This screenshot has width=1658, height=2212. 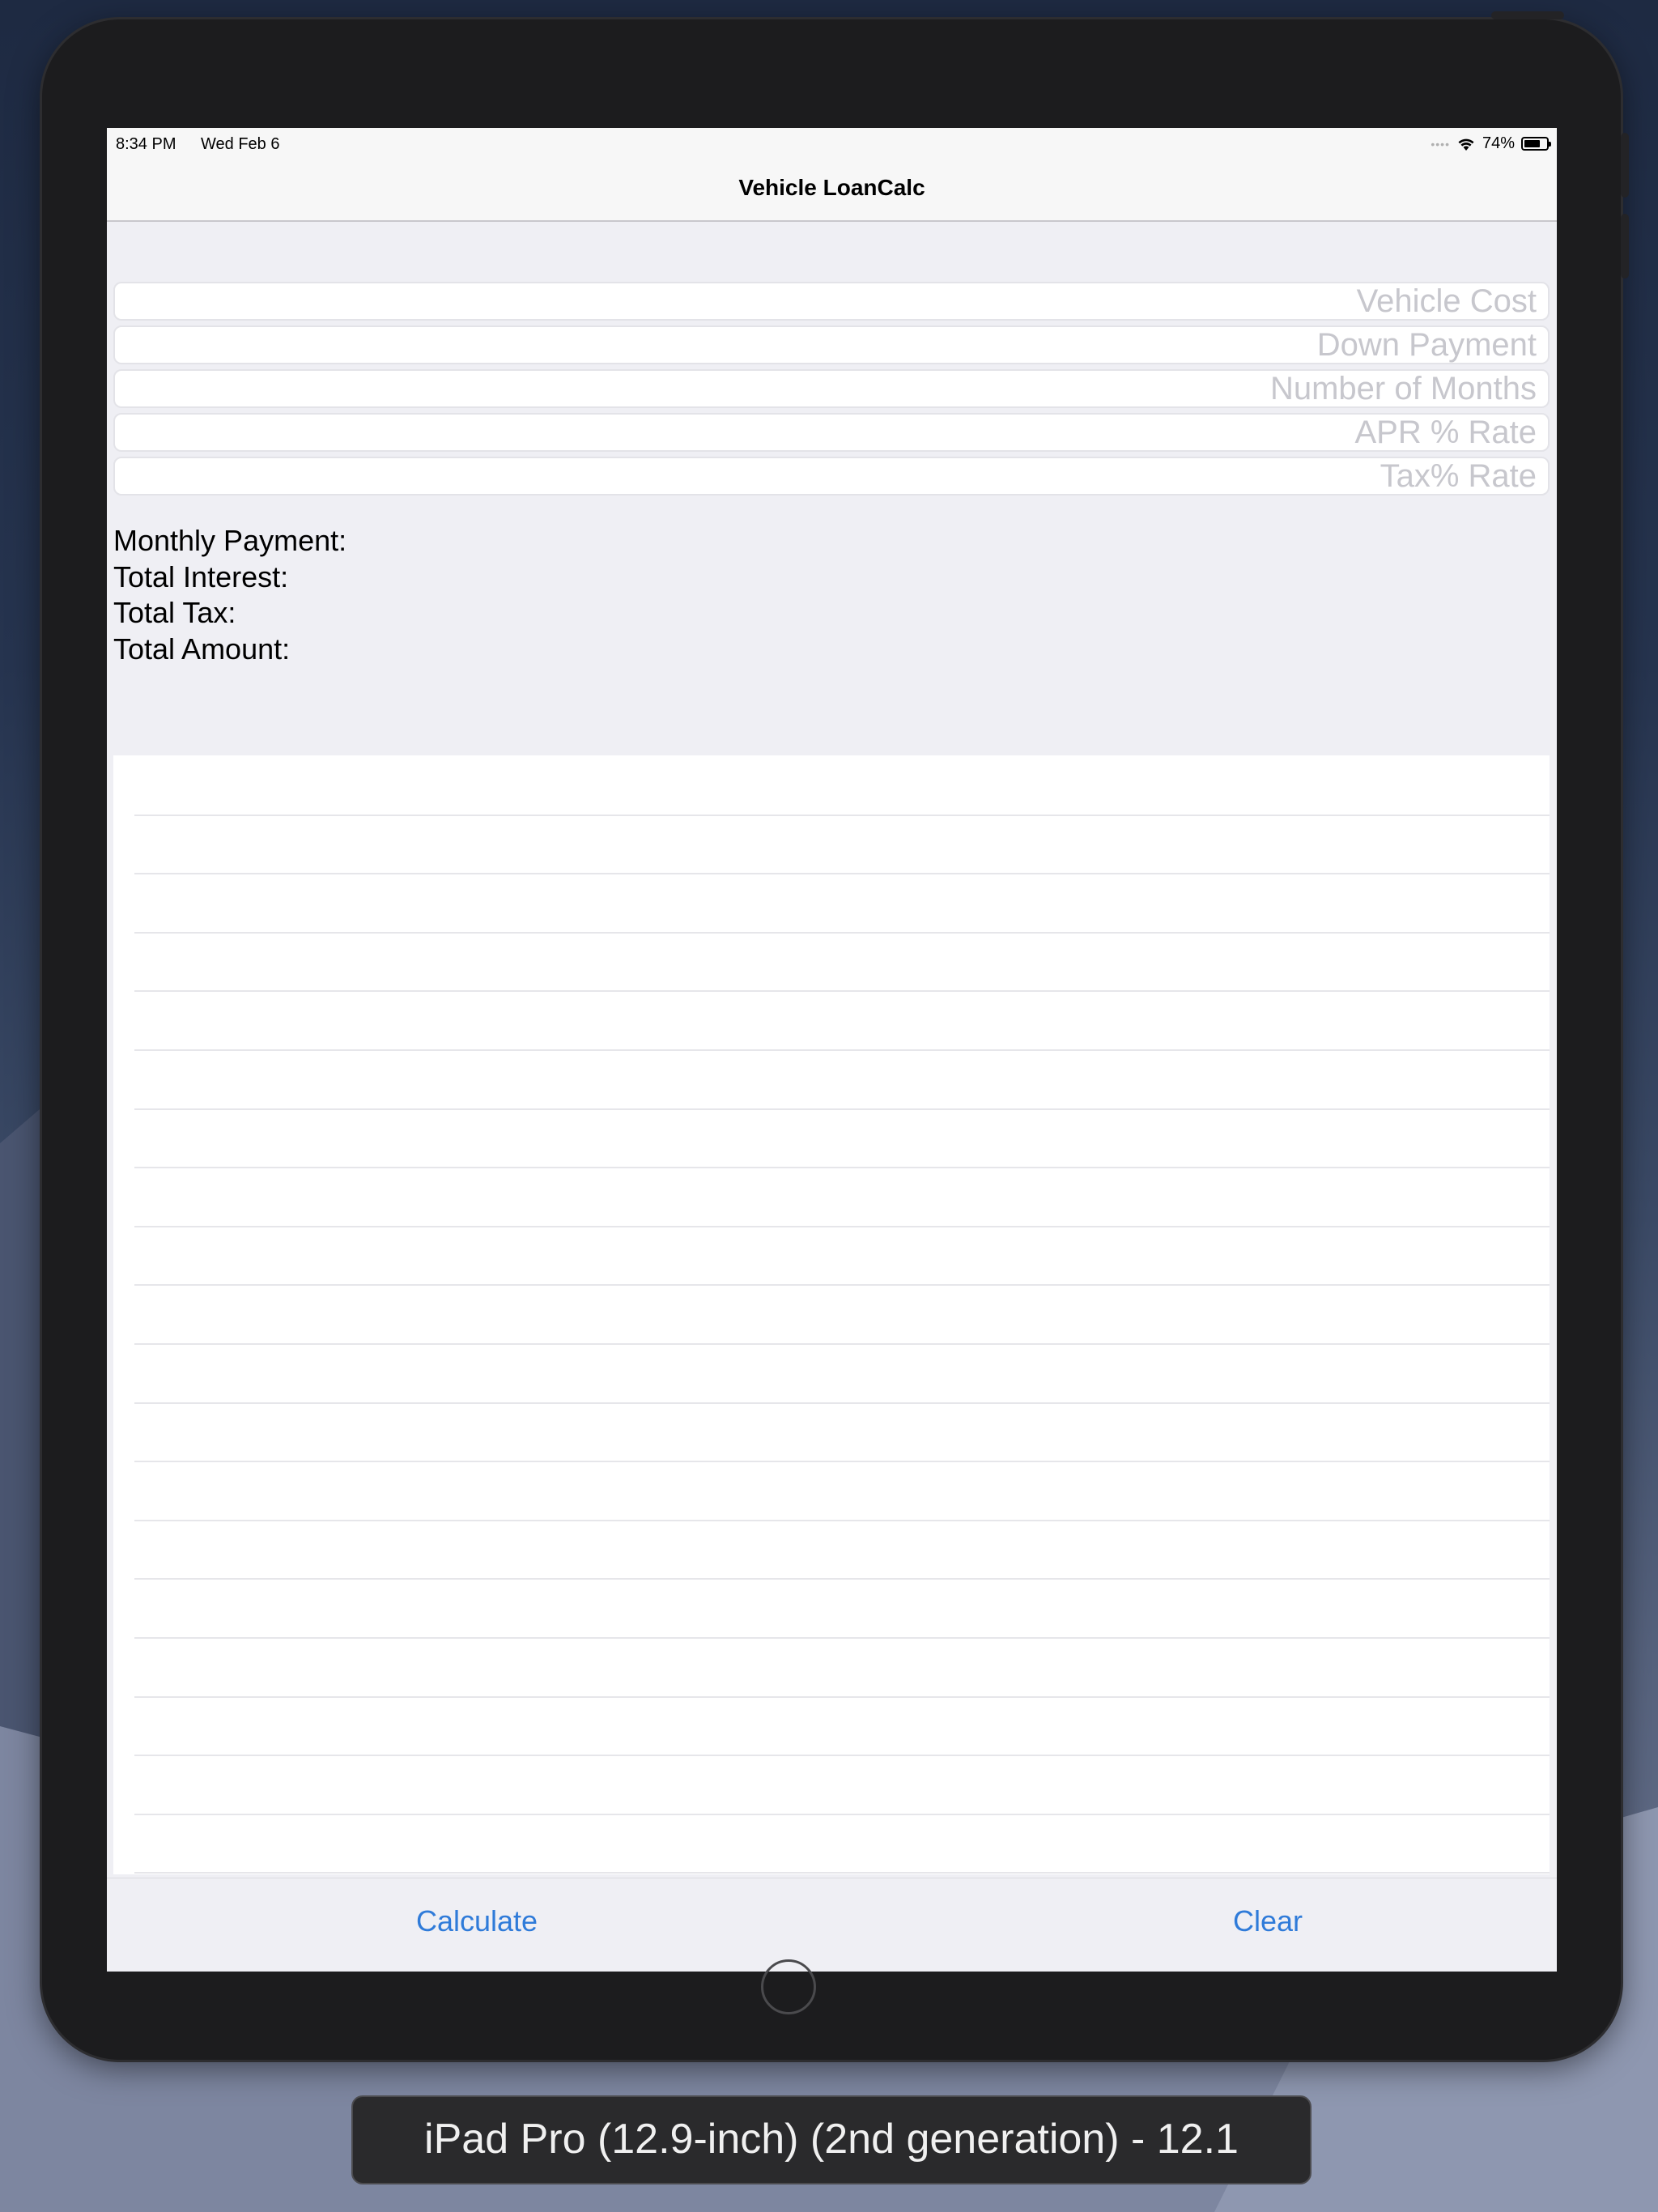 What do you see at coordinates (831, 389) in the screenshot?
I see `number-of-months-field` at bounding box center [831, 389].